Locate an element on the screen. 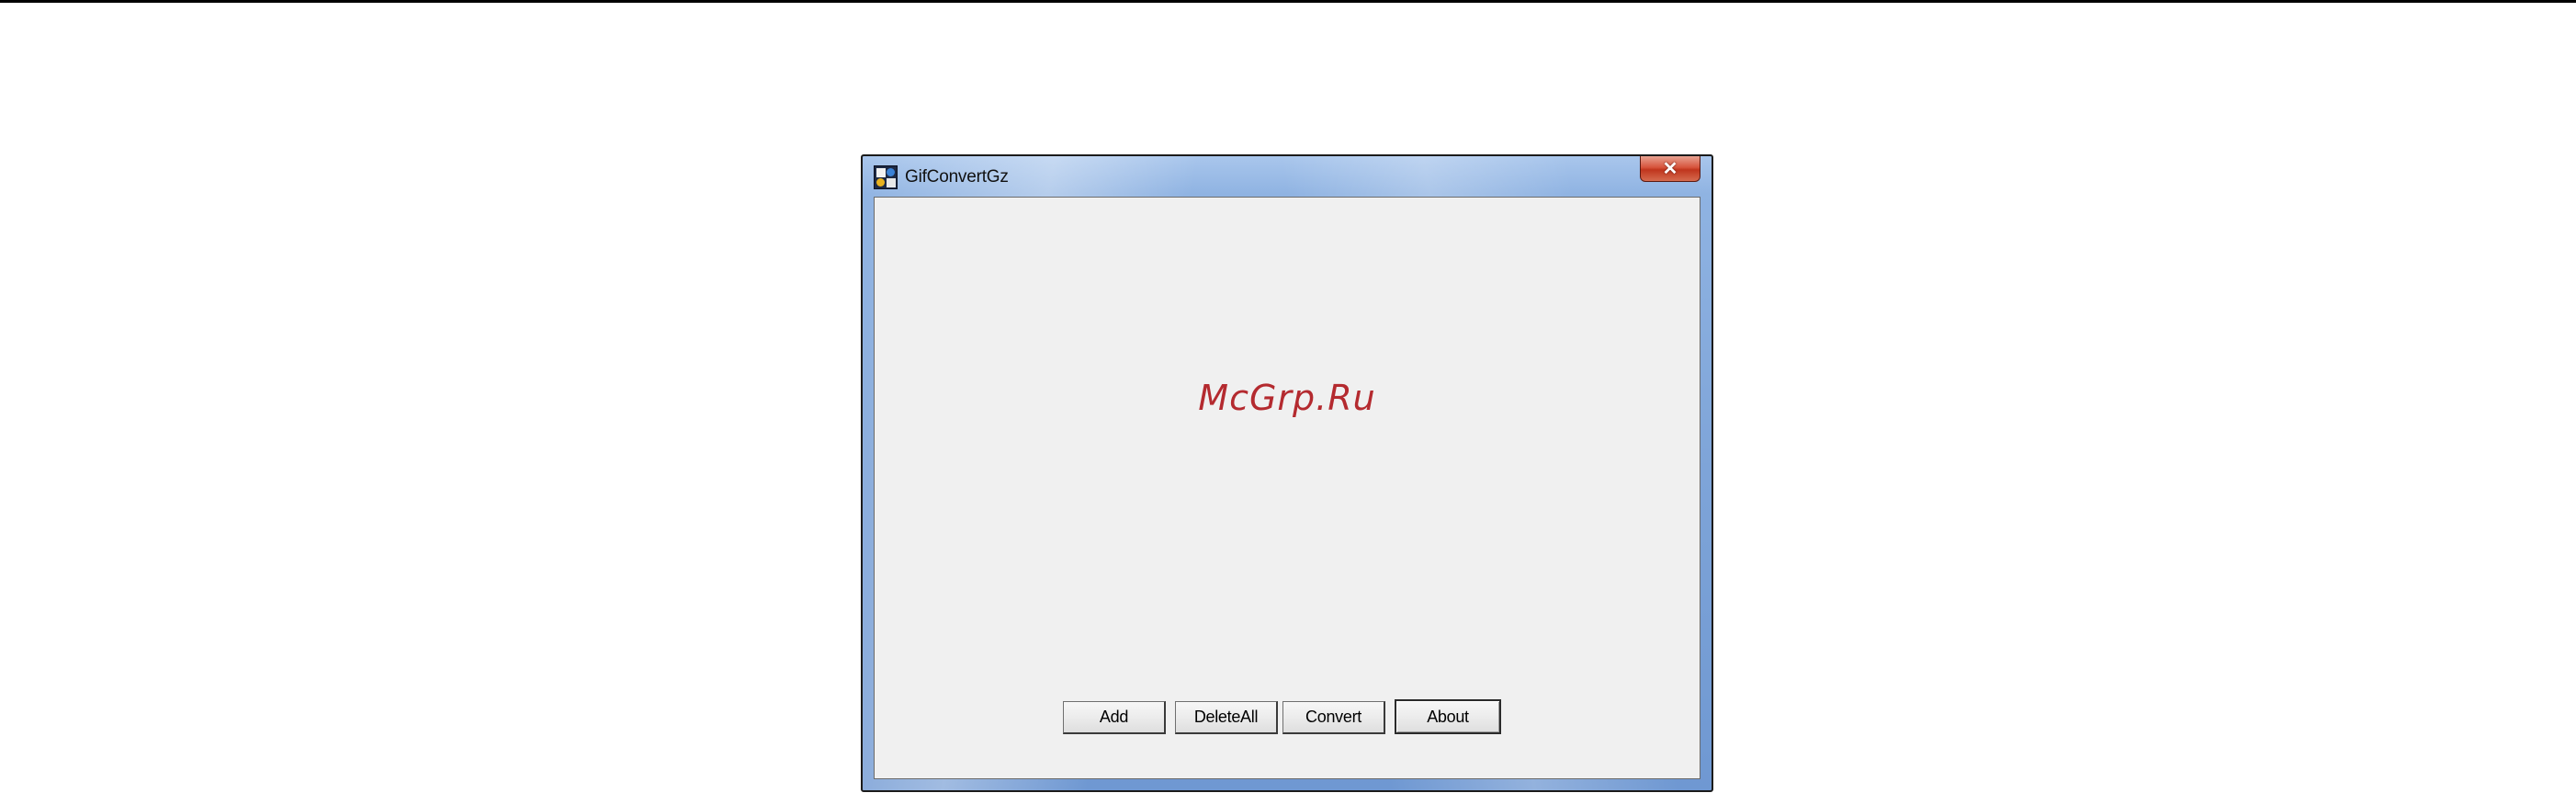  close-icon: ✕ is located at coordinates (1670, 169).